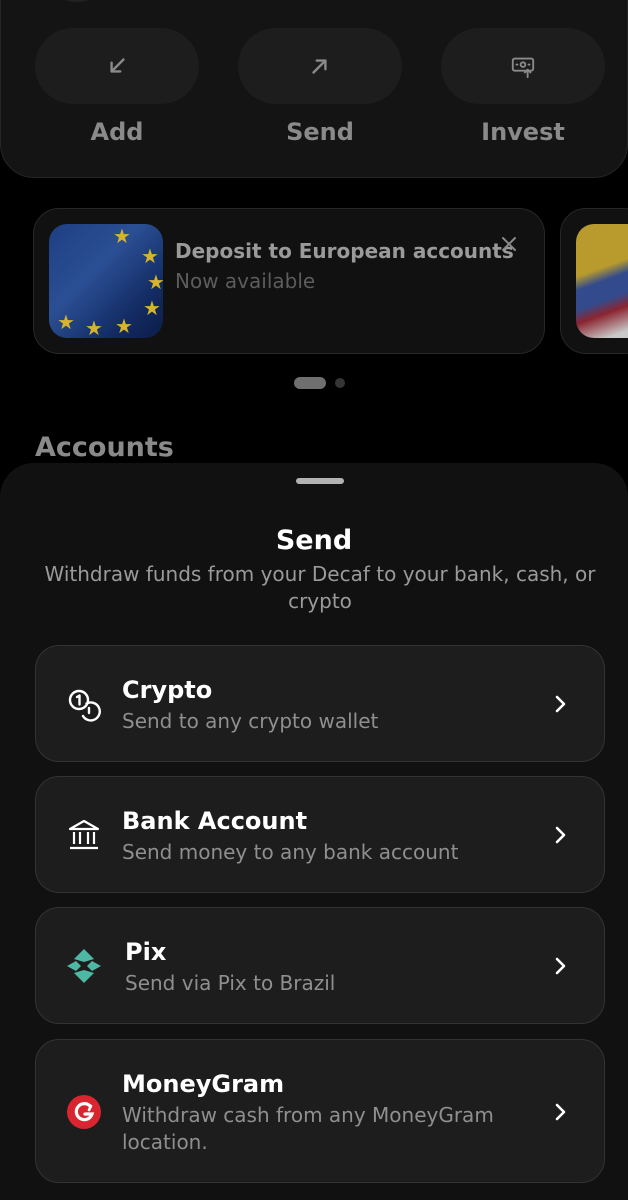 The width and height of the screenshot is (628, 1200). Describe the element at coordinates (250, 721) in the screenshot. I see `option-subtitle: Send to any crypto wallet` at that location.